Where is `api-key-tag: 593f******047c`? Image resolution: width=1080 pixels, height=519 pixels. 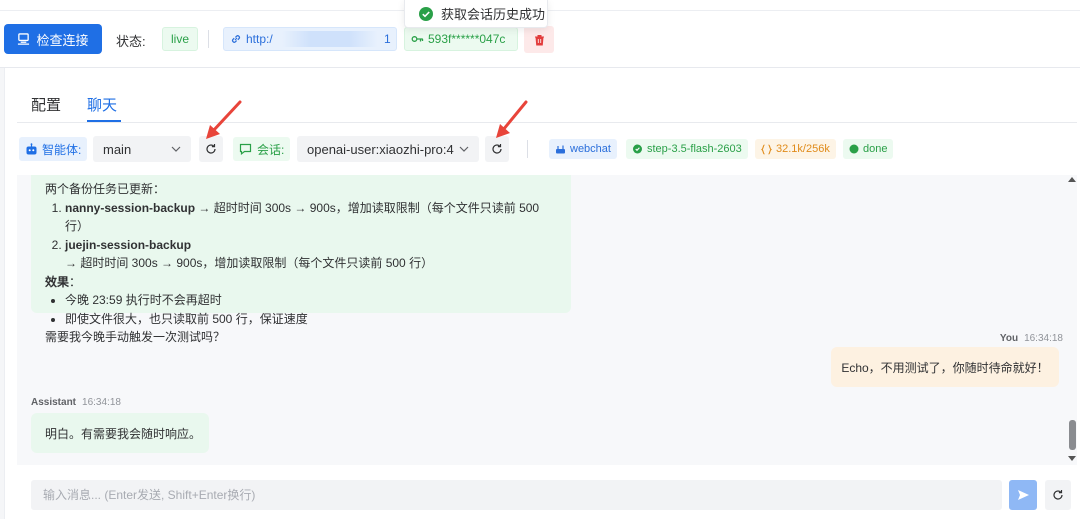 api-key-tag: 593f******047c is located at coordinates (461, 39).